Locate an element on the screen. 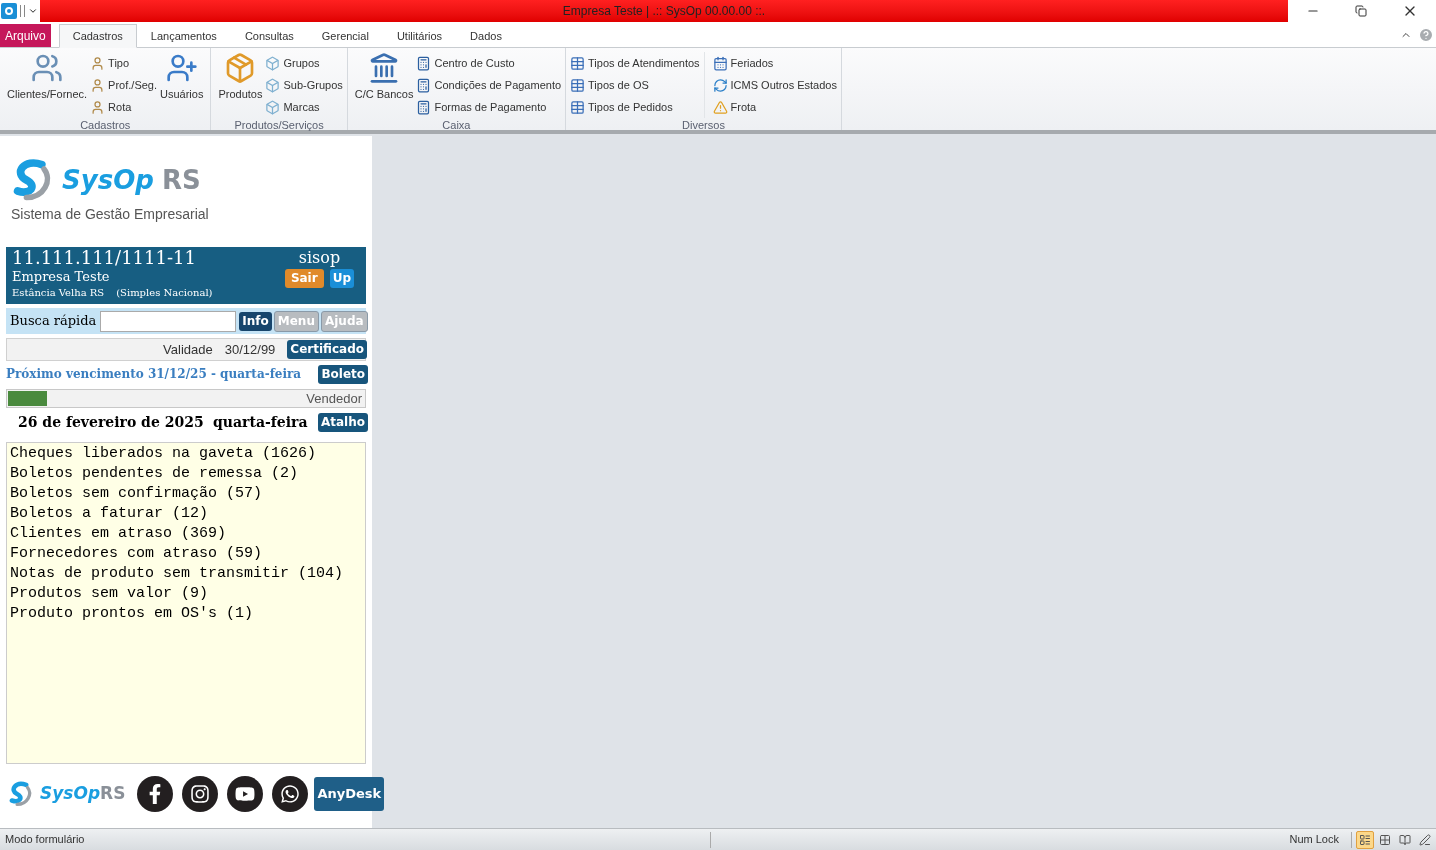 This screenshot has width=1436, height=850. logo-tagline: Sistema de Gestão Empresarial is located at coordinates (110, 214).